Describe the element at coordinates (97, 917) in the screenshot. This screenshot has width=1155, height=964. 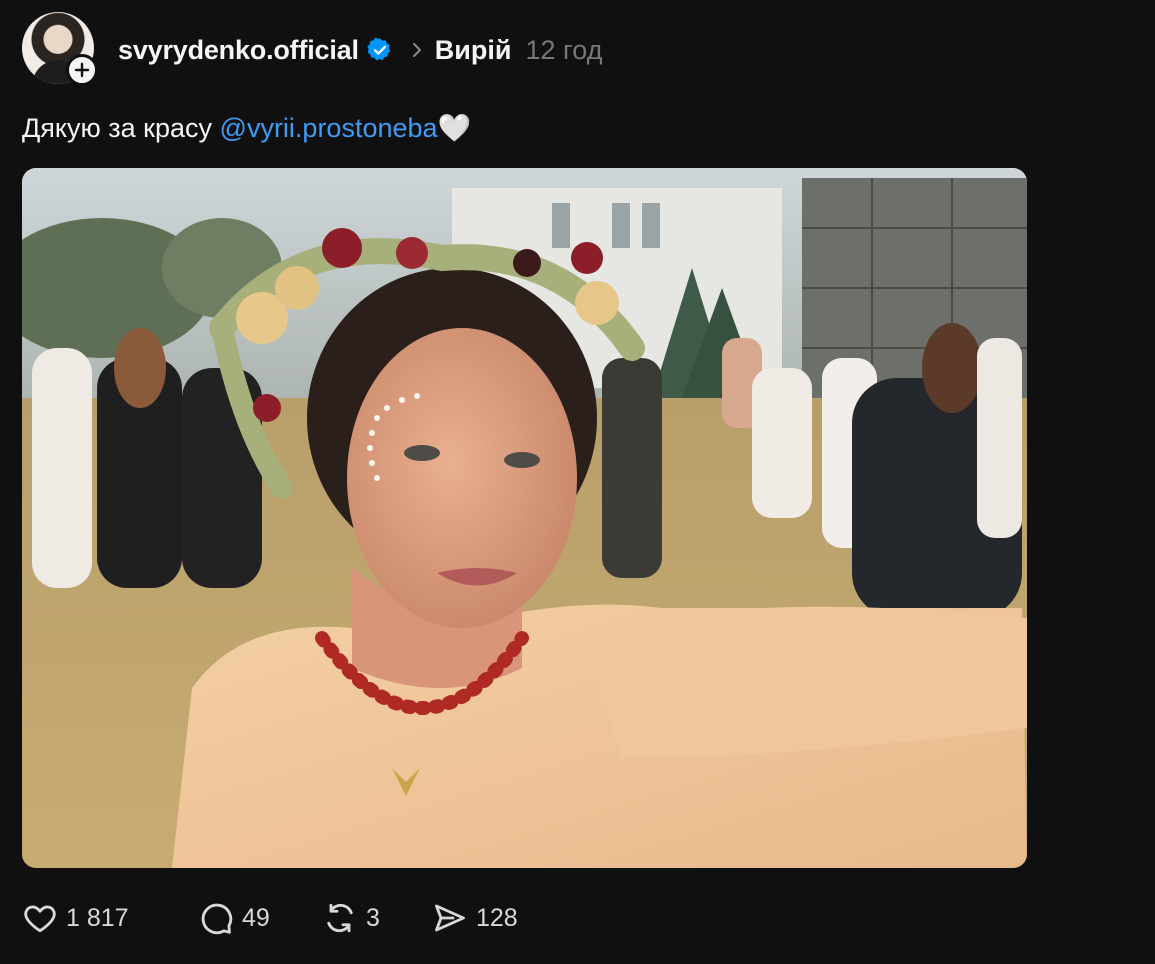
I see `like-count: 1 817` at that location.